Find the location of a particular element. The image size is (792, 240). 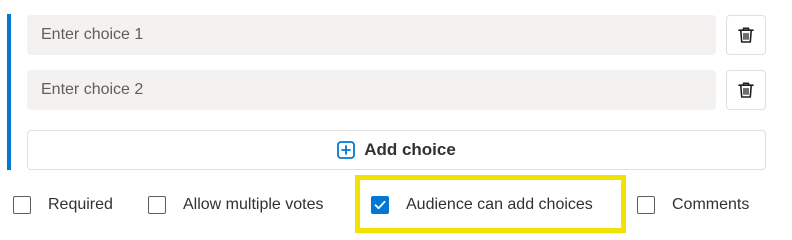

choice-2-input is located at coordinates (371, 90).